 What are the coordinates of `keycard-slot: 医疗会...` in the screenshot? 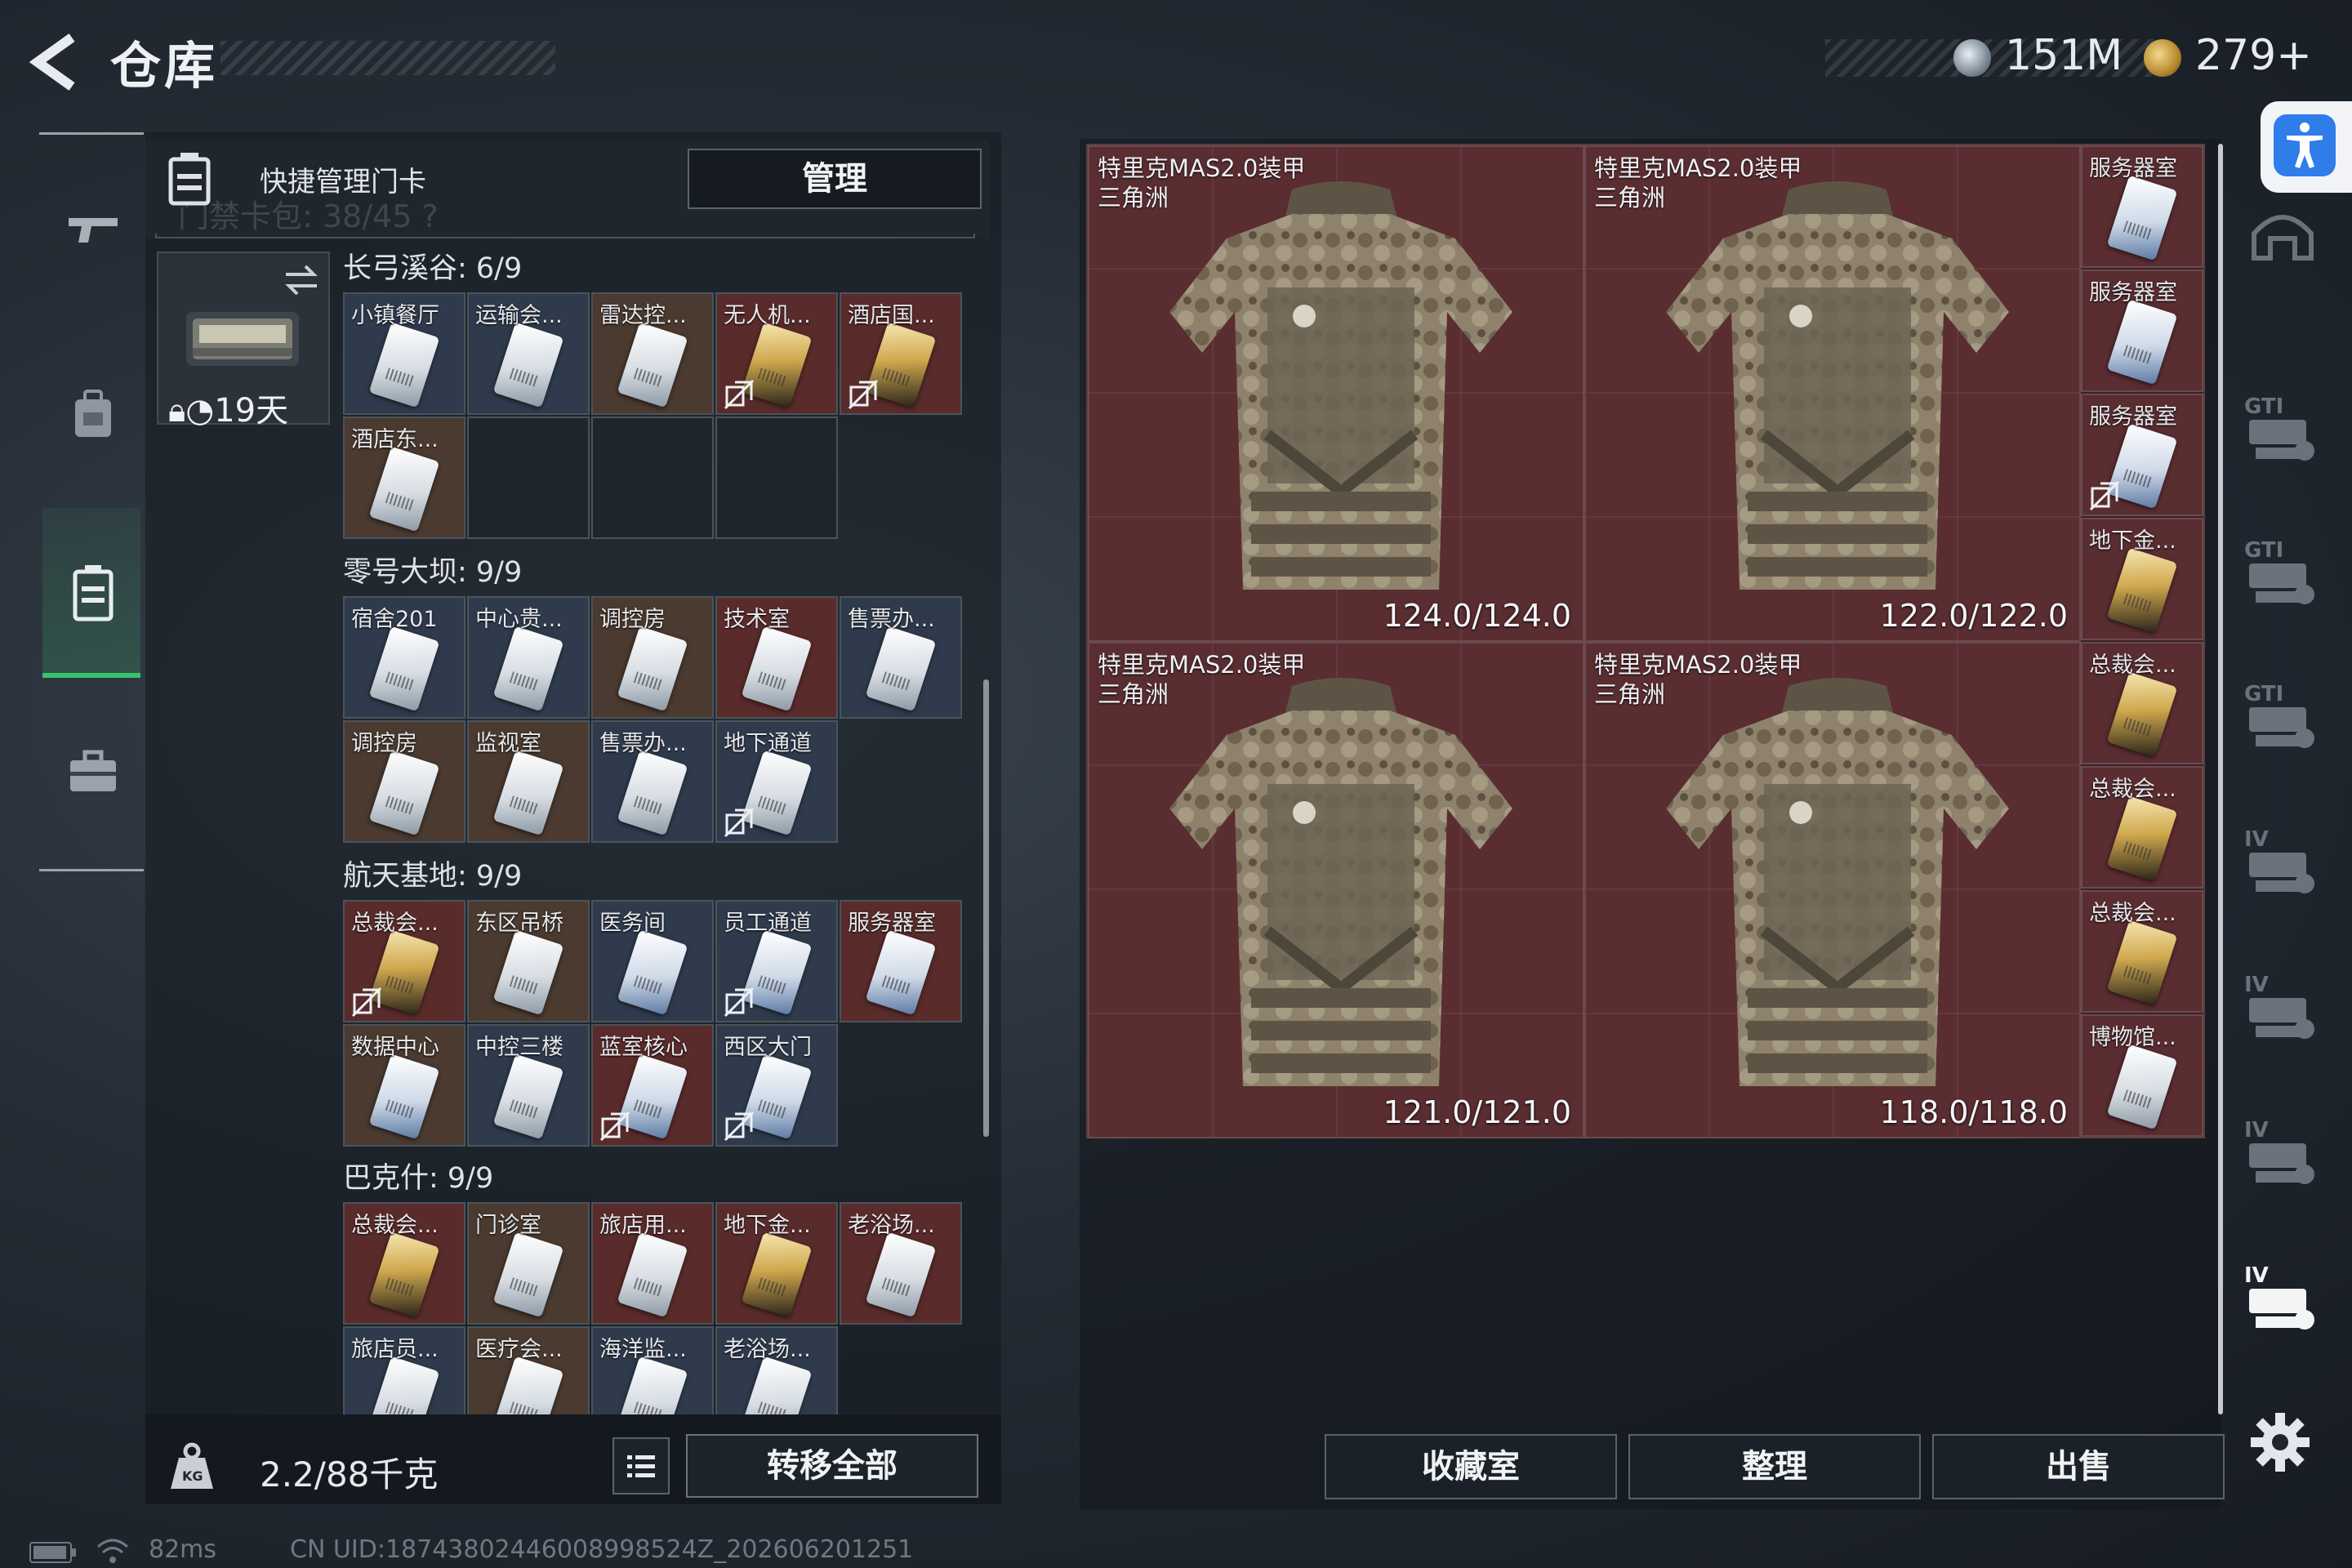 It's located at (528, 1370).